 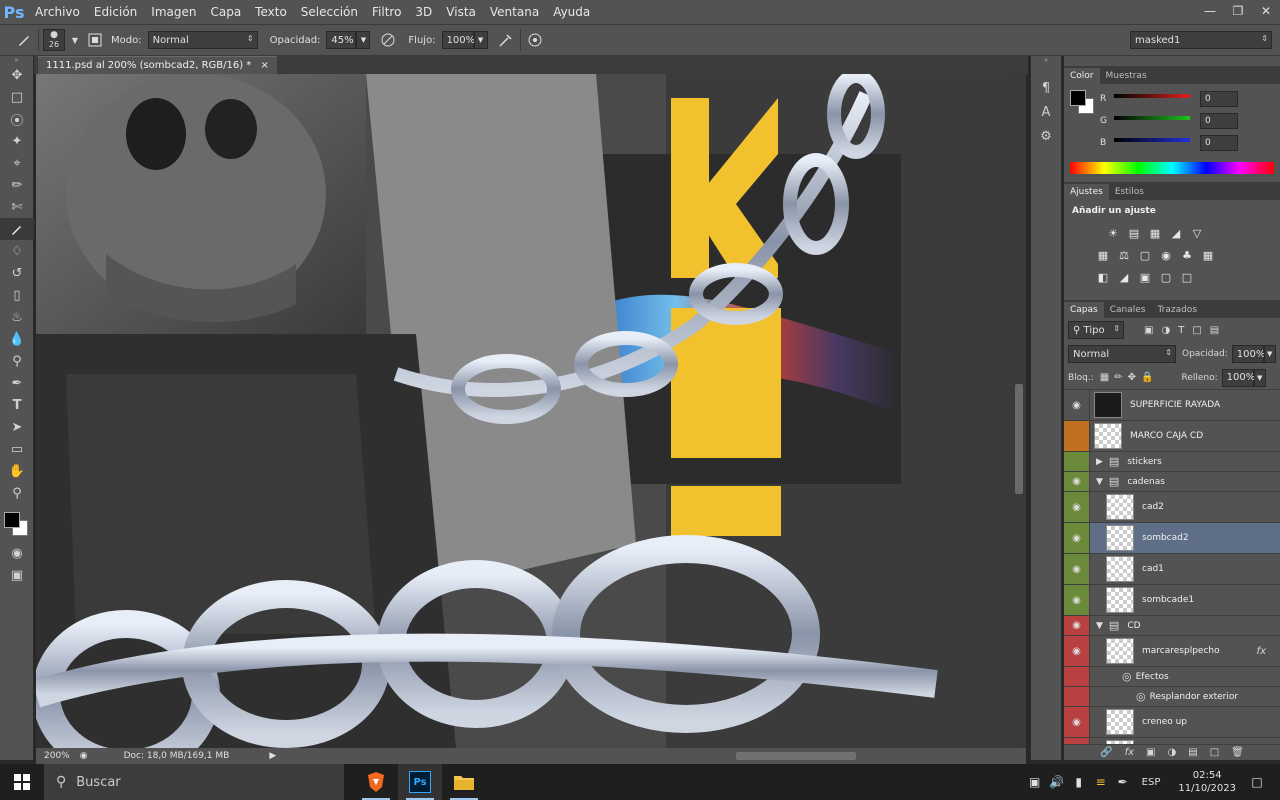 What do you see at coordinates (464, 782) in the screenshot?
I see `file-explorer-icon` at bounding box center [464, 782].